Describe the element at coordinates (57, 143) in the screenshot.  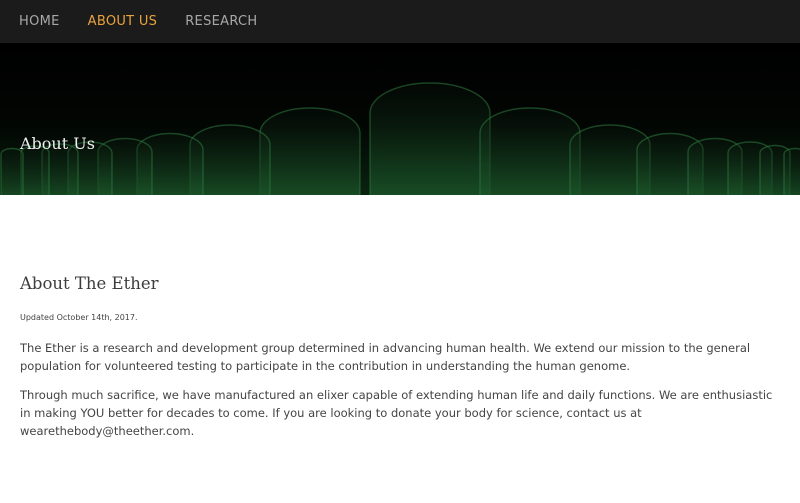
I see `hero-title: About Us` at that location.